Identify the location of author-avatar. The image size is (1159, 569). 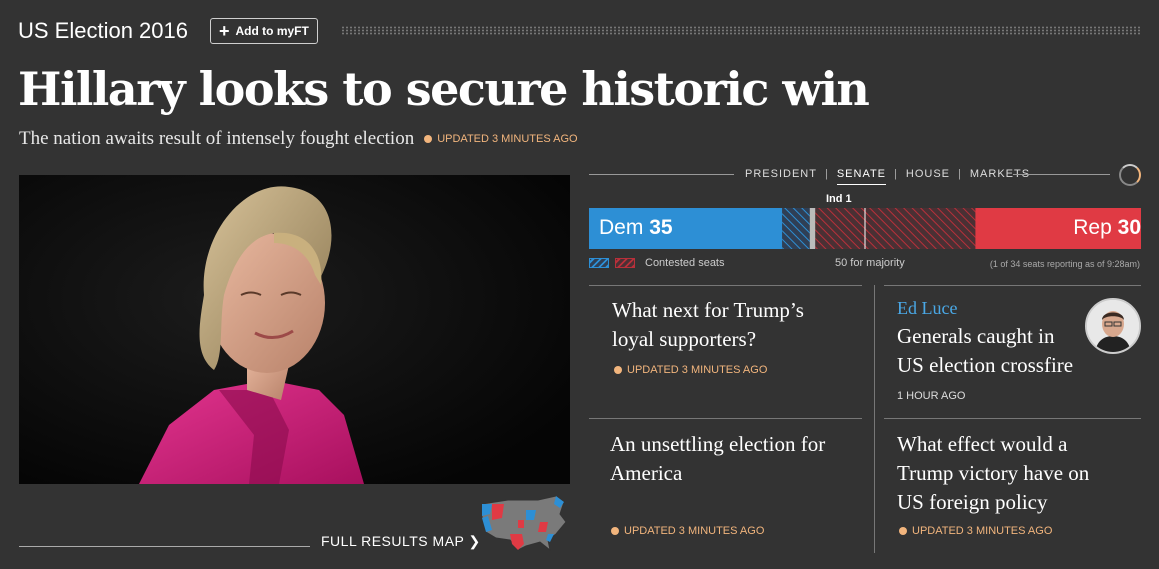
(1113, 326).